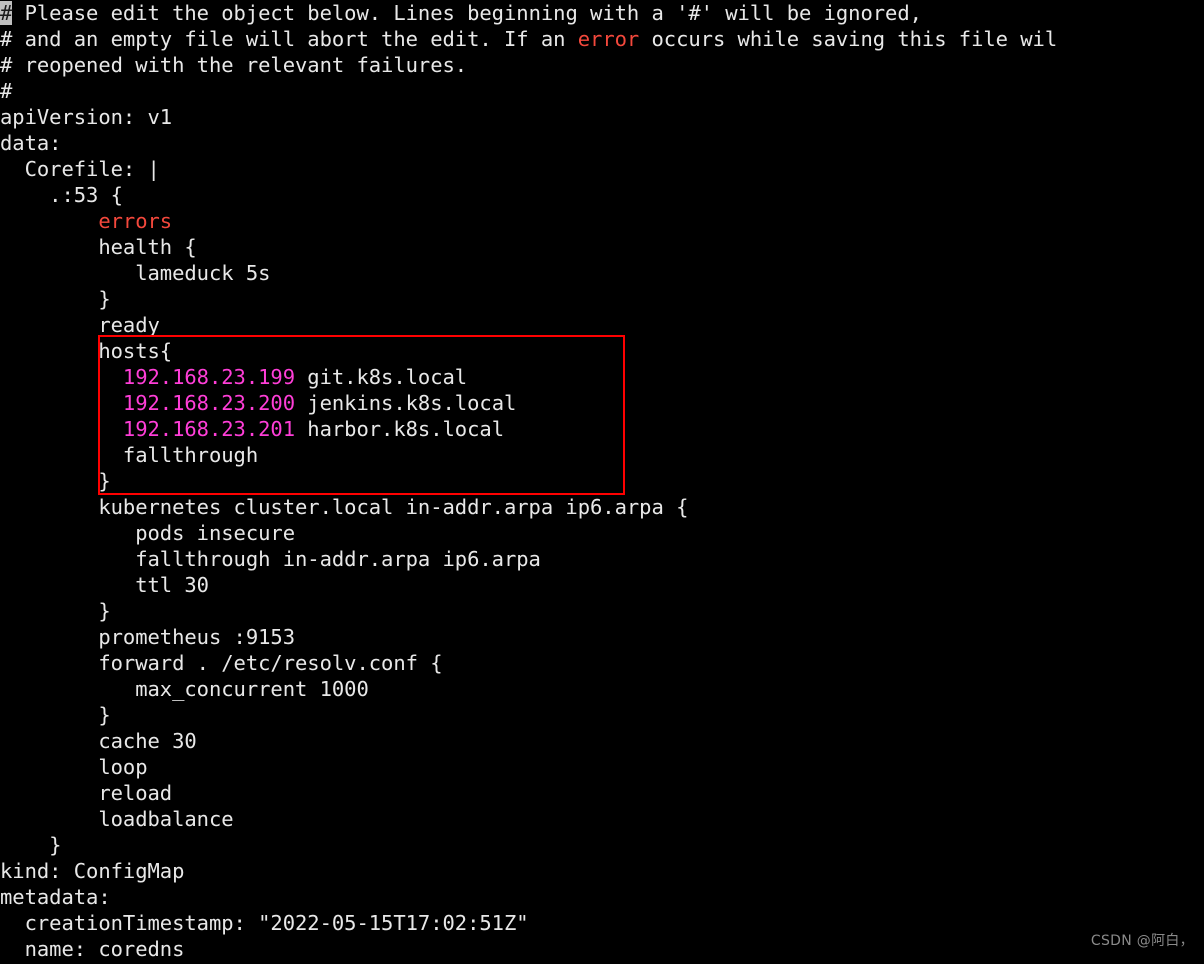  Describe the element at coordinates (602, 871) in the screenshot. I see `code-line: kind: ConfigMap` at that location.